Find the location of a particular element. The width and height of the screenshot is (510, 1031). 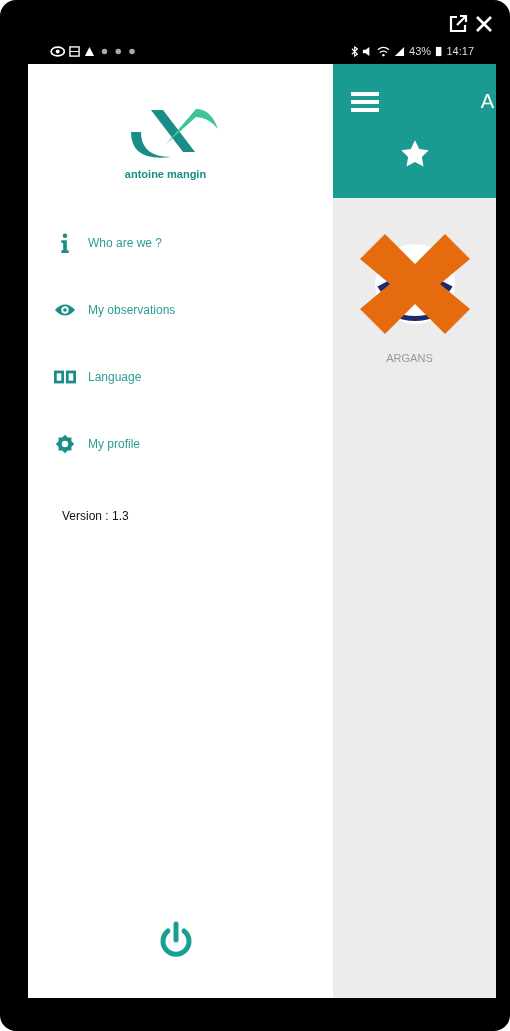

crossed-logo-drawing is located at coordinates (414, 284).